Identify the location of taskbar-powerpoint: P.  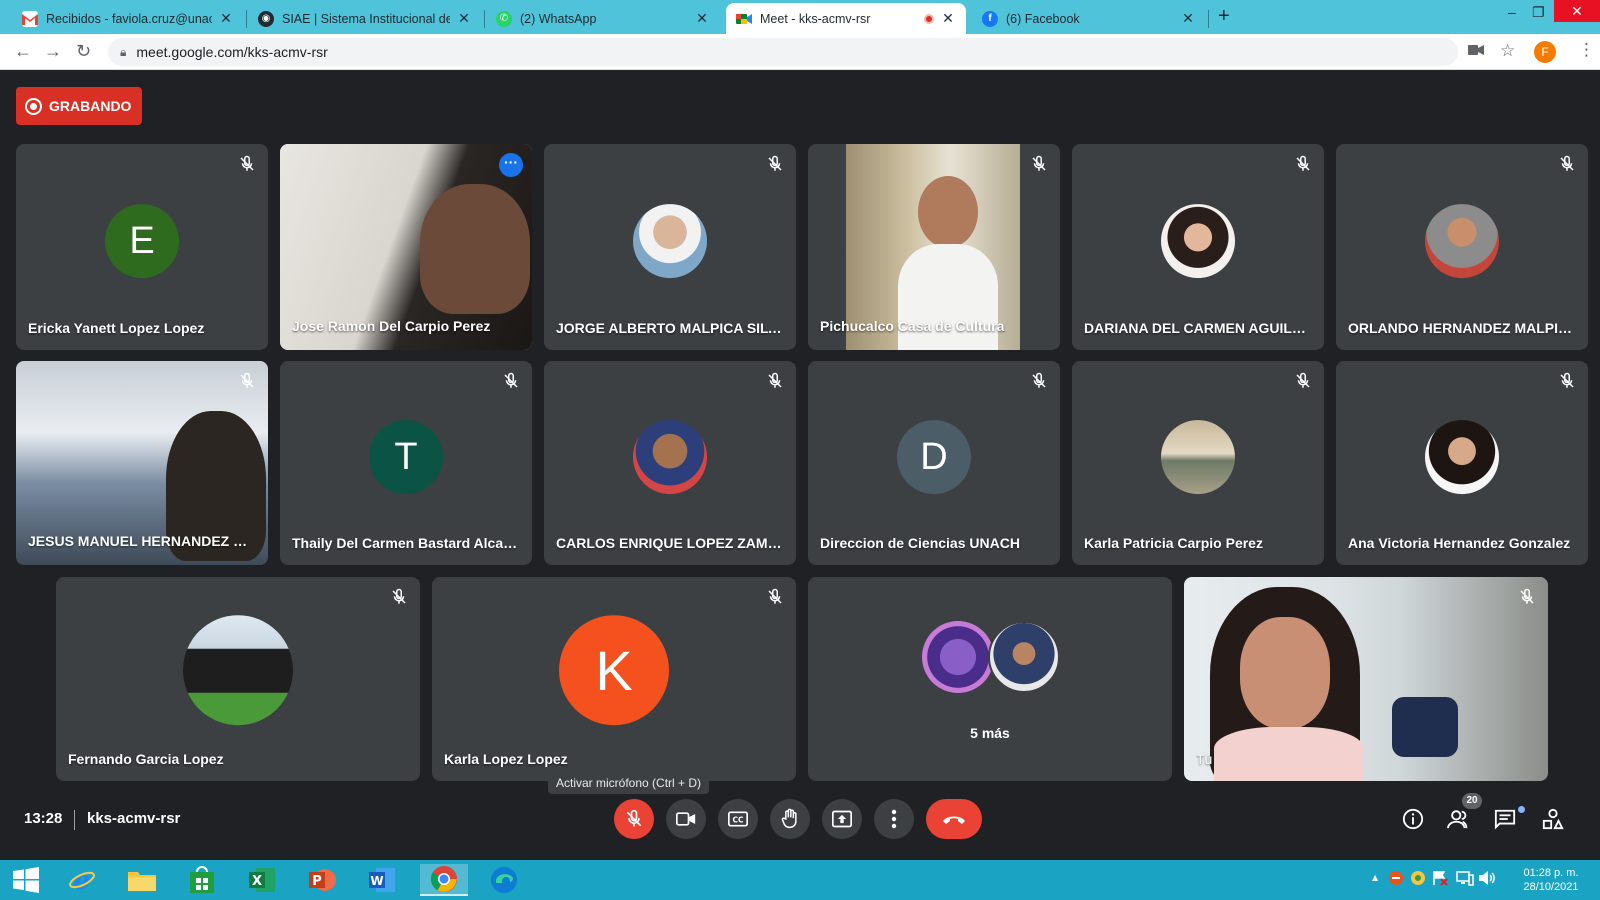
(322, 880).